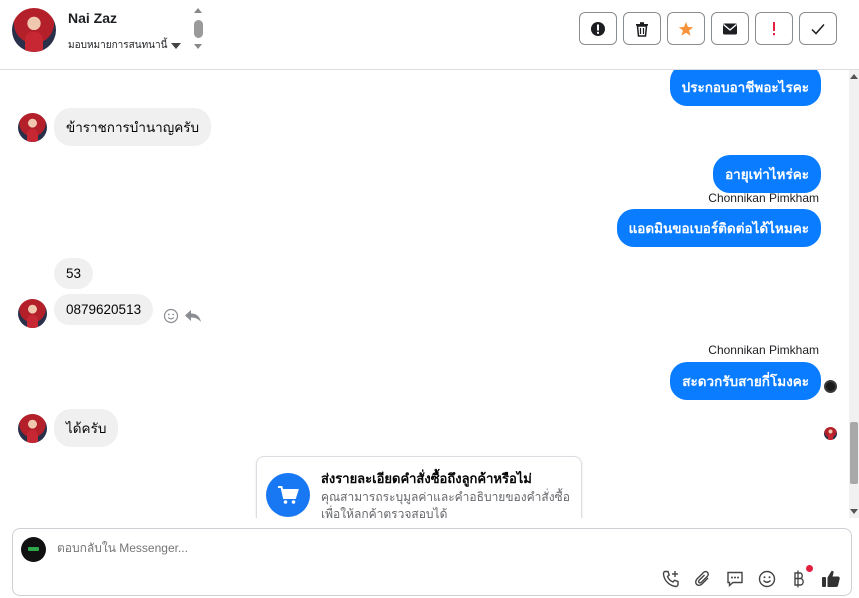 This screenshot has height=598, width=859. I want to click on incoming-message: 0879620513, so click(104, 309).